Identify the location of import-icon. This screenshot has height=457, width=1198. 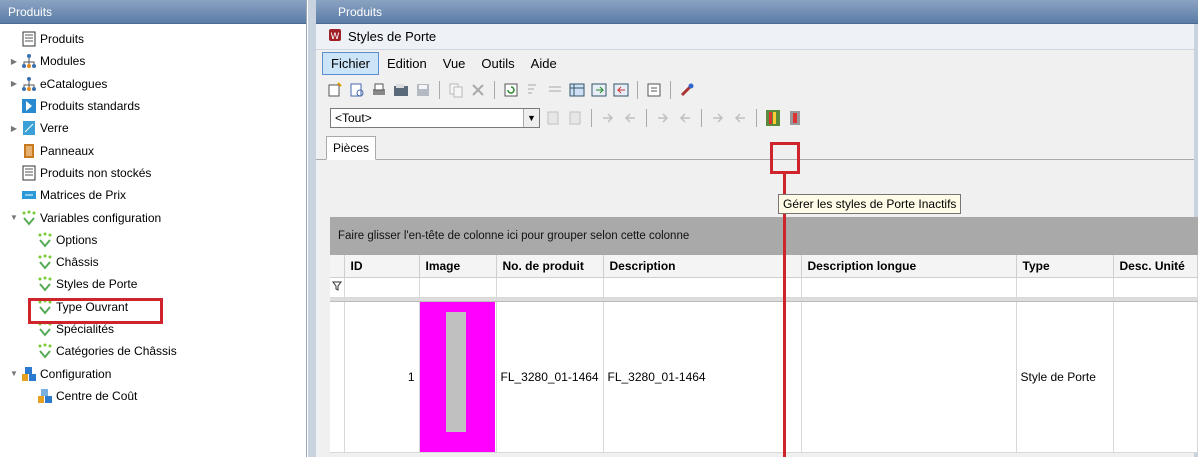
(621, 90).